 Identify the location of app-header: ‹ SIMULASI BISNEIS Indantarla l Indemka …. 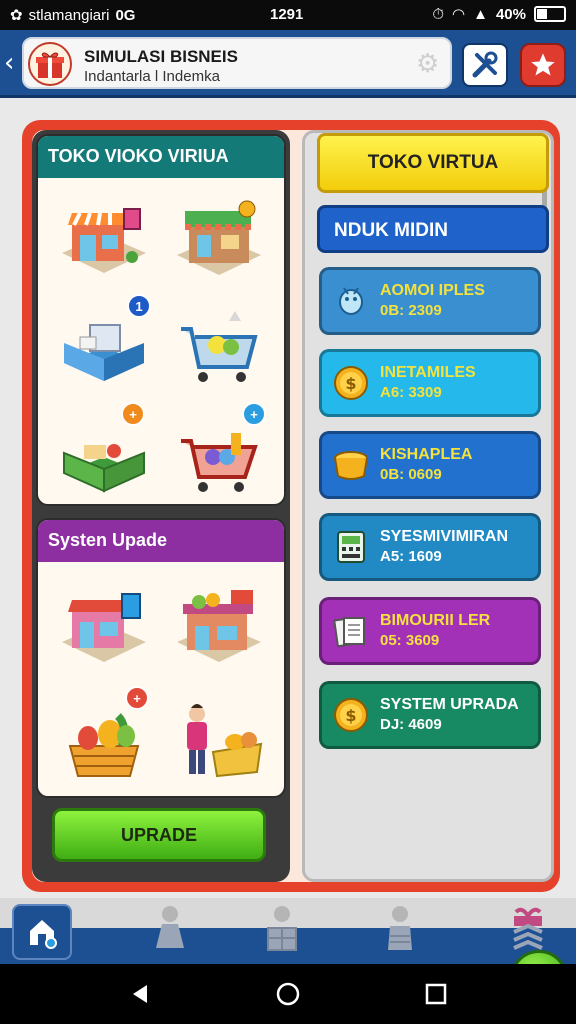
(288, 64).